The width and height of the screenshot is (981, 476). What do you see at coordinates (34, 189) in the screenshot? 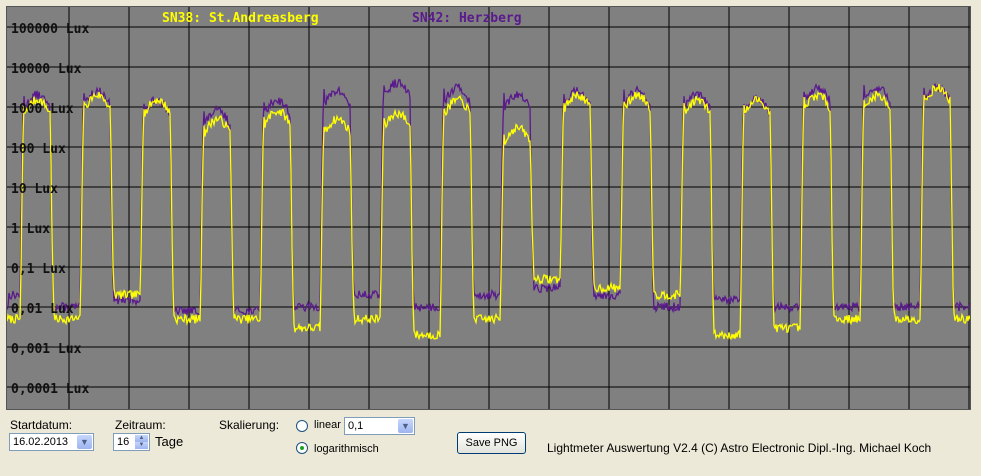
I see `y-tick-label: 10 Lux` at bounding box center [34, 189].